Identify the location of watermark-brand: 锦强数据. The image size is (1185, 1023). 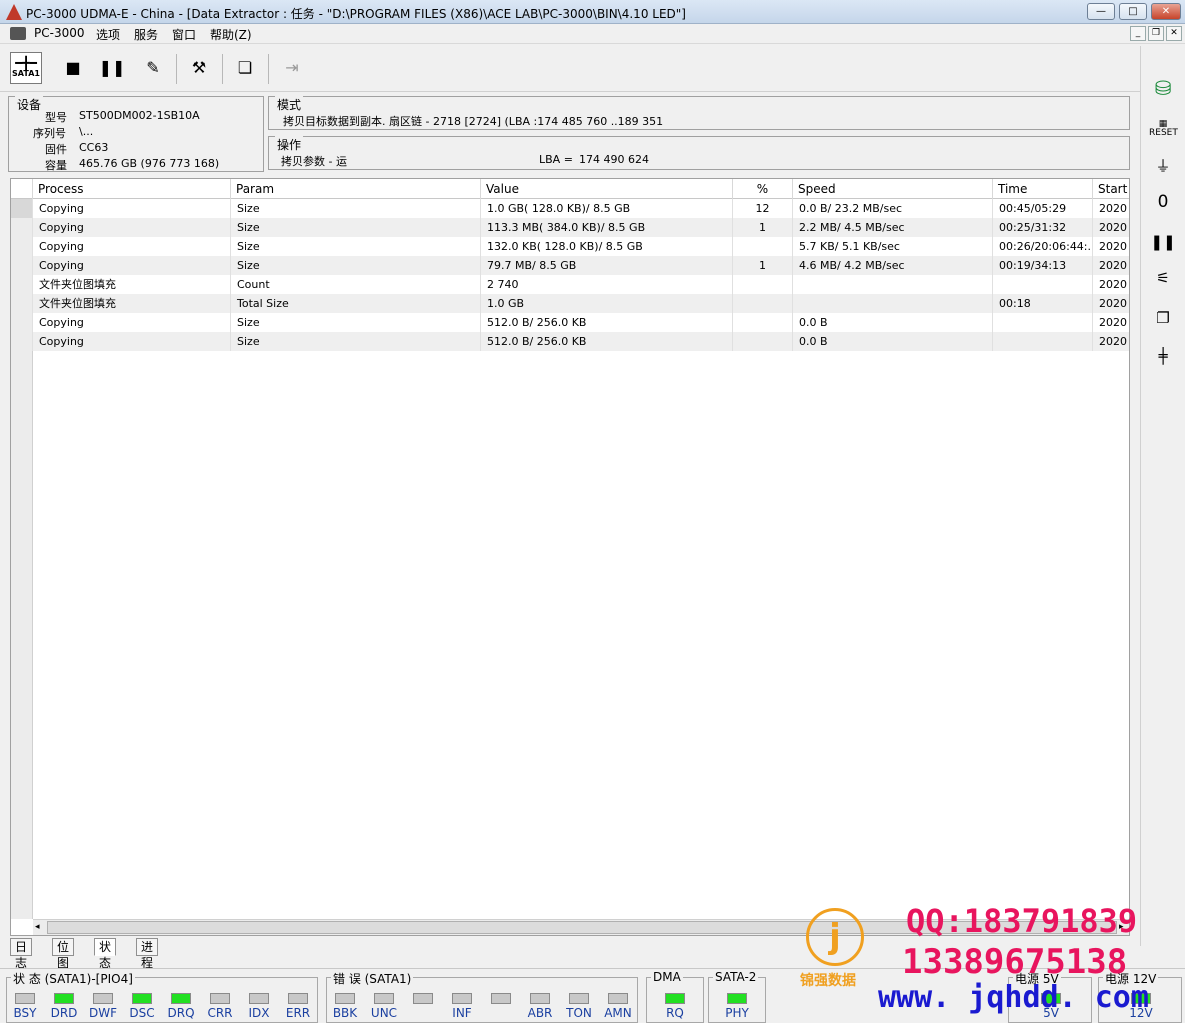
(828, 981).